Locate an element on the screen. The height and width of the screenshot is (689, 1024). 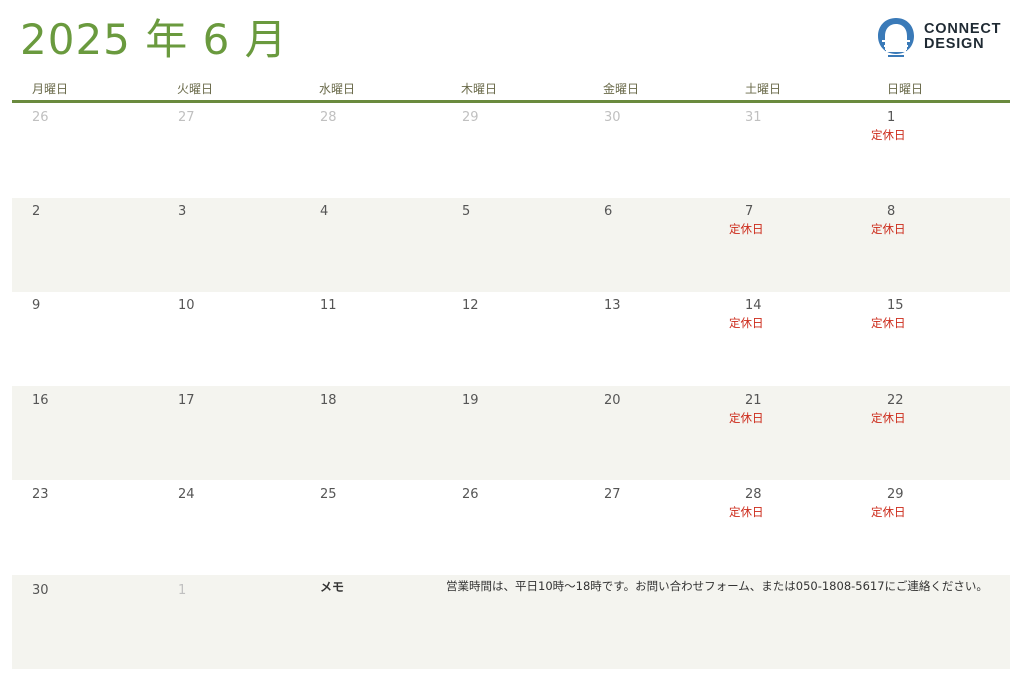
weekday-wed: 水曜日 is located at coordinates (337, 89).